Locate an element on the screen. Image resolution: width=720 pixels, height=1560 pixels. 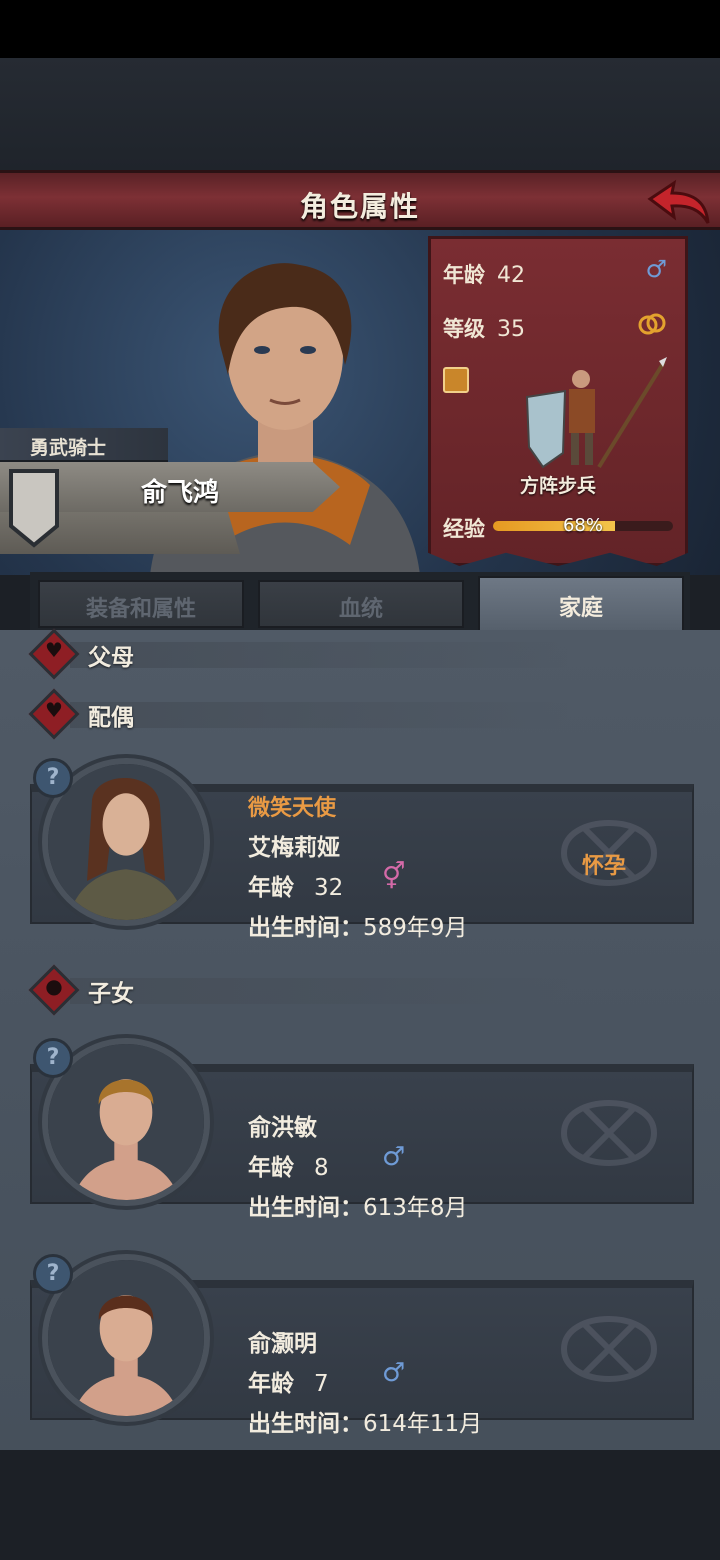
child-name: 俞洪敏 is located at coordinates (282, 1128).